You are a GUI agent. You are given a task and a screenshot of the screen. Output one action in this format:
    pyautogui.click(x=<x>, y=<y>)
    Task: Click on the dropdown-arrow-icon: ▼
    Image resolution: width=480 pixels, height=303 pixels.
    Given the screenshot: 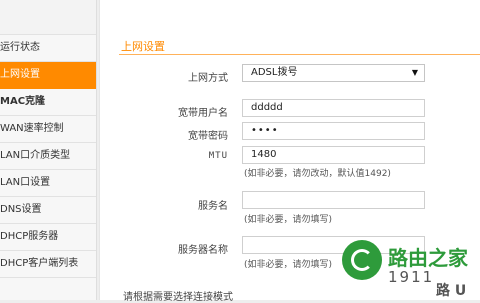 What is the action you would take?
    pyautogui.click(x=414, y=72)
    